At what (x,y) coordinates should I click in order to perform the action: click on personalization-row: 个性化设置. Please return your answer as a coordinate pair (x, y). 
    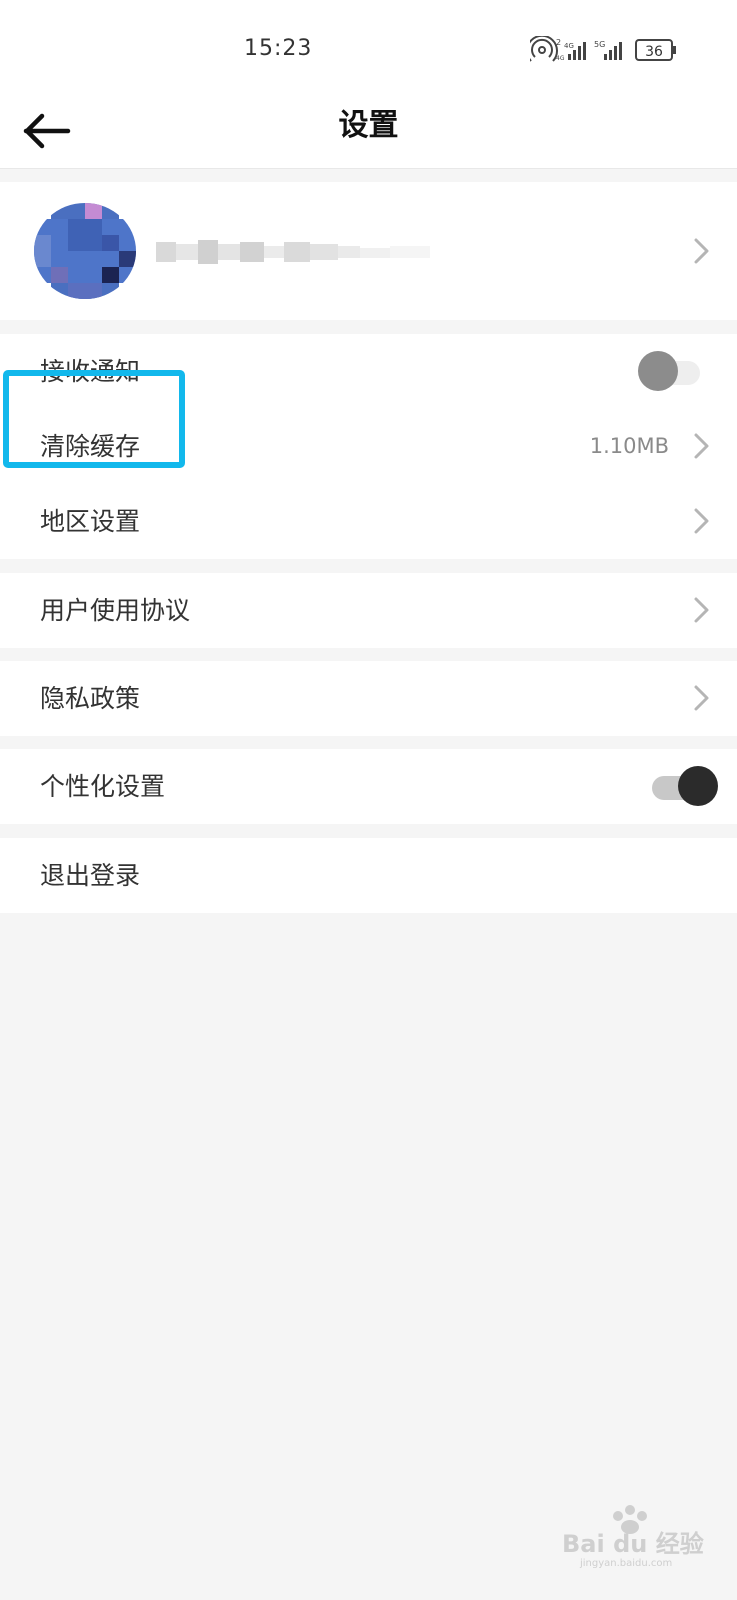
    Looking at the image, I should click on (368, 786).